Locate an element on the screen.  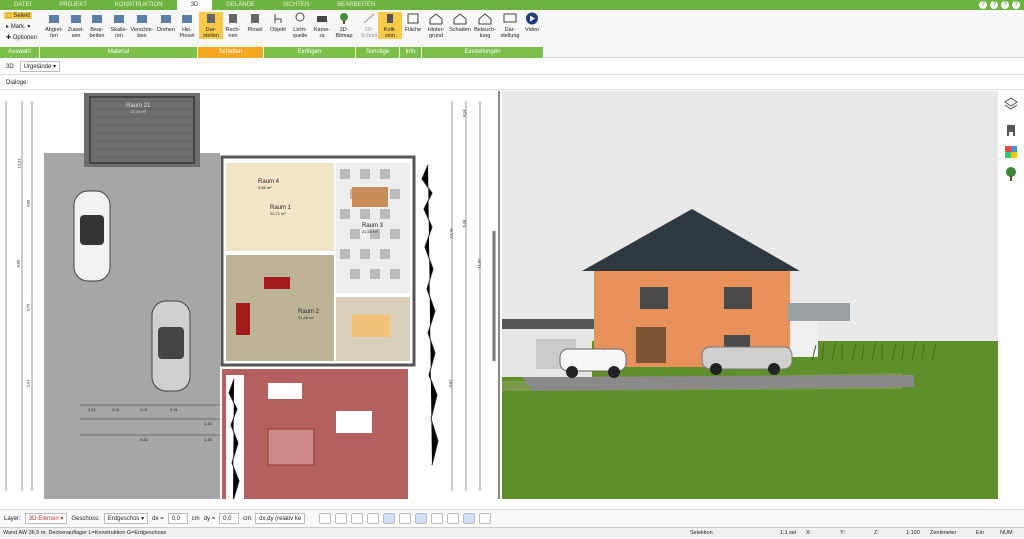
dim-right-4: 10,18 is located at coordinates (451, 233).